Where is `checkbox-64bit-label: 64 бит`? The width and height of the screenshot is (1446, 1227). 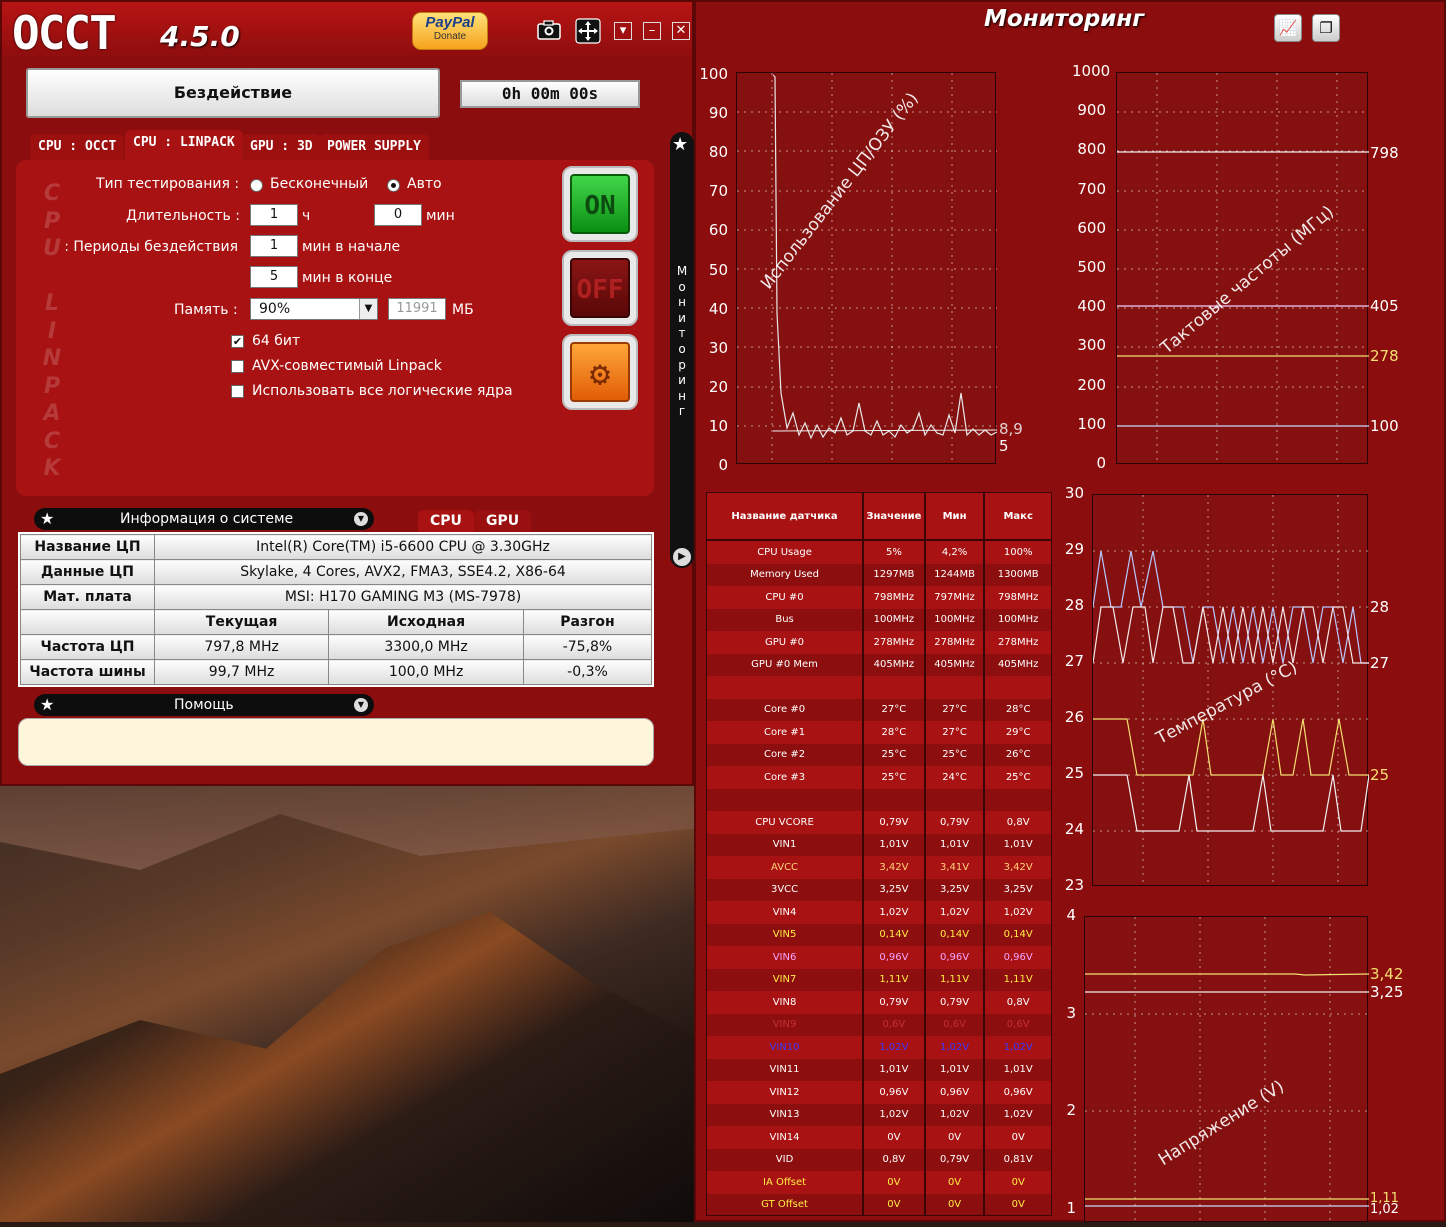
checkbox-64bit-label: 64 бит is located at coordinates (276, 341).